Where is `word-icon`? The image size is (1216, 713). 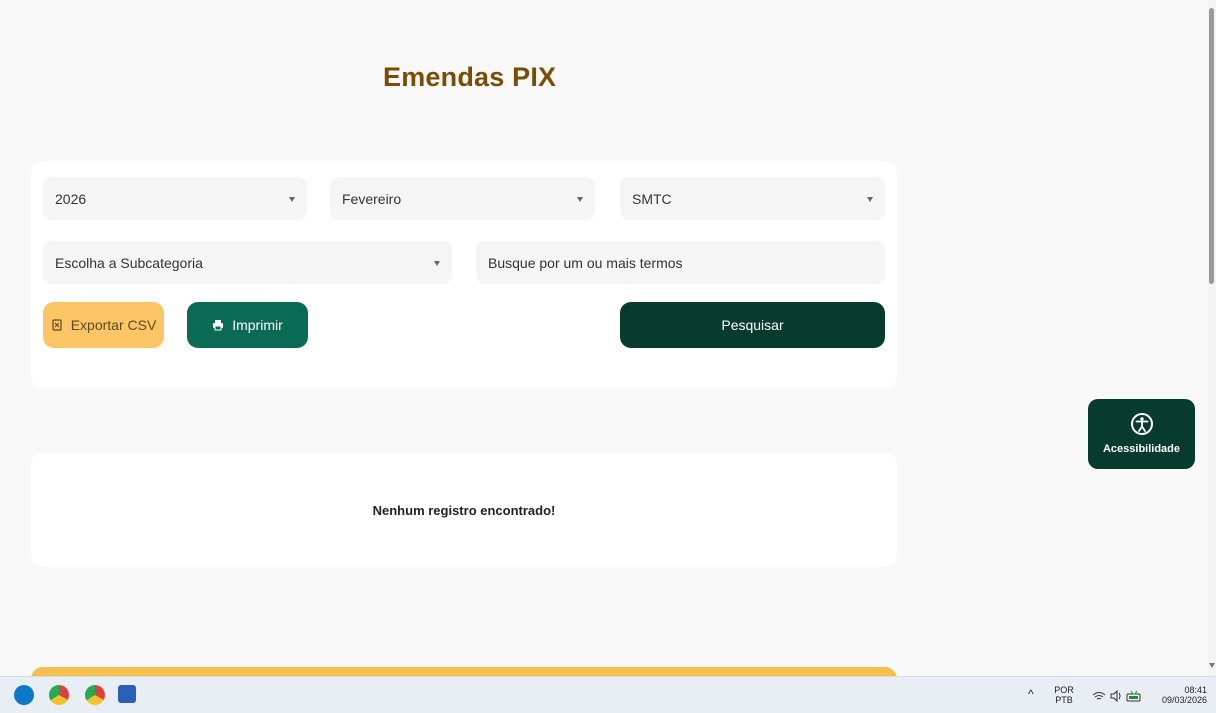
word-icon is located at coordinates (127, 694).